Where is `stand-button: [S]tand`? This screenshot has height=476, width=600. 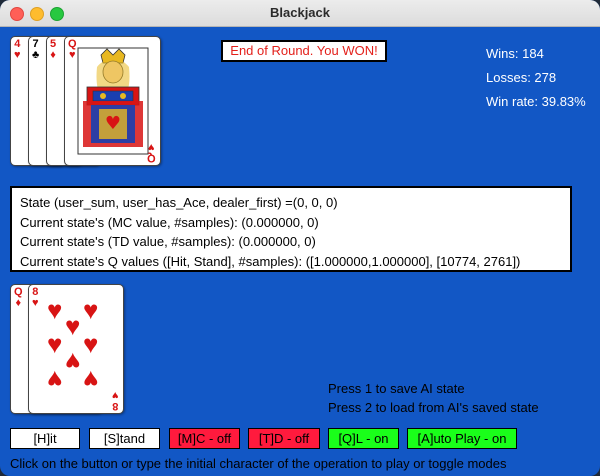
stand-button: [S]tand is located at coordinates (124, 438).